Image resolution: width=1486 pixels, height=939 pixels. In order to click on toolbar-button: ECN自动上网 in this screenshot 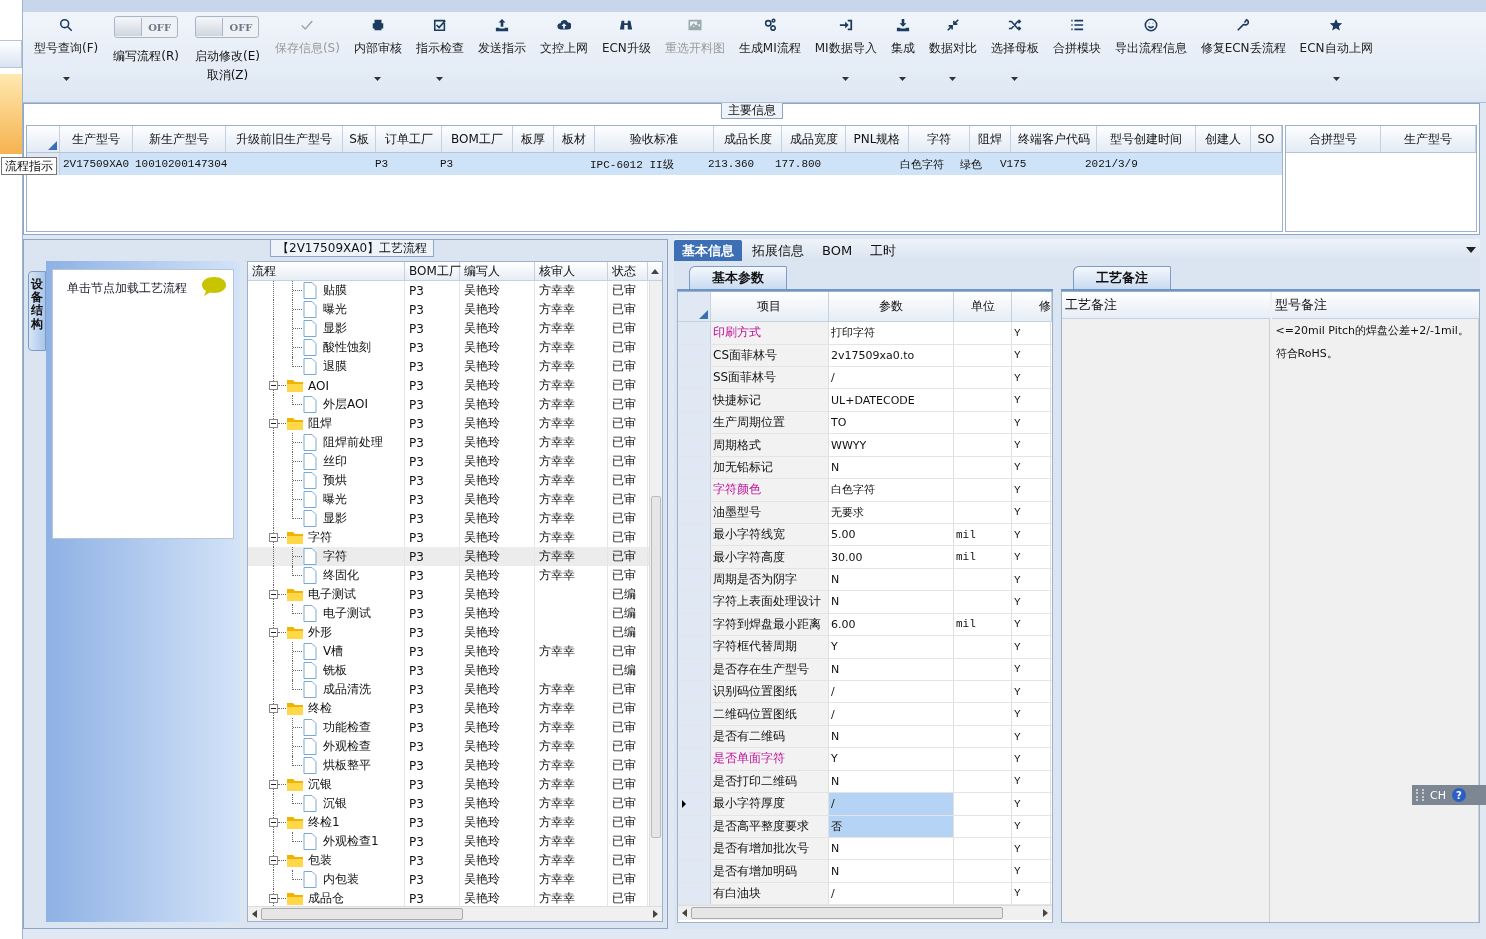, I will do `click(1336, 54)`.